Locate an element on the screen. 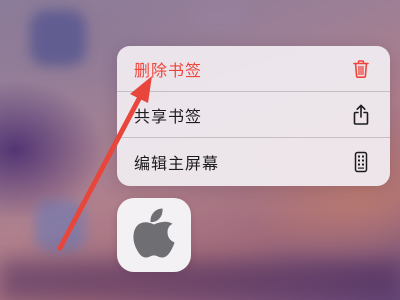 The width and height of the screenshot is (400, 300). delete-bookmark-menu-item: 删除书签 is located at coordinates (253, 69).